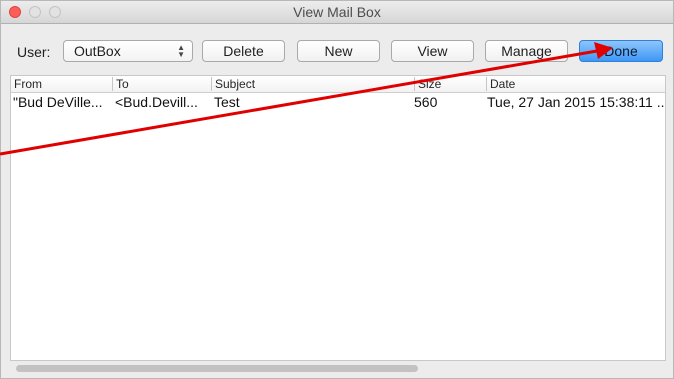 The height and width of the screenshot is (379, 674). What do you see at coordinates (128, 51) in the screenshot?
I see `user-select: OutBox ▲ ▼` at bounding box center [128, 51].